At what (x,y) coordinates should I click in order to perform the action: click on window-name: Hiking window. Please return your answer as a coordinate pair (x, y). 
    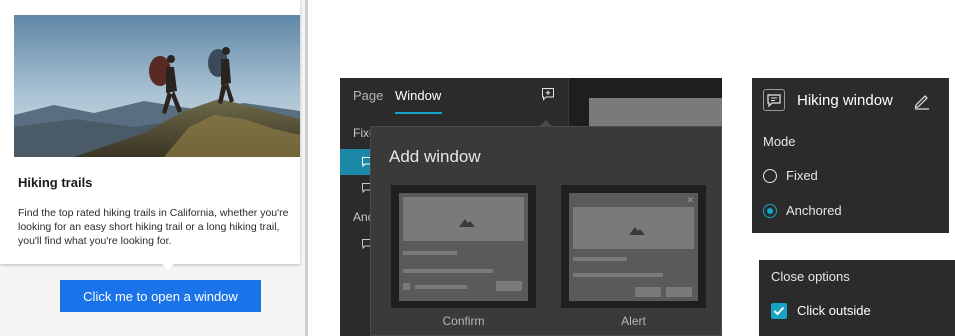
    Looking at the image, I should click on (845, 100).